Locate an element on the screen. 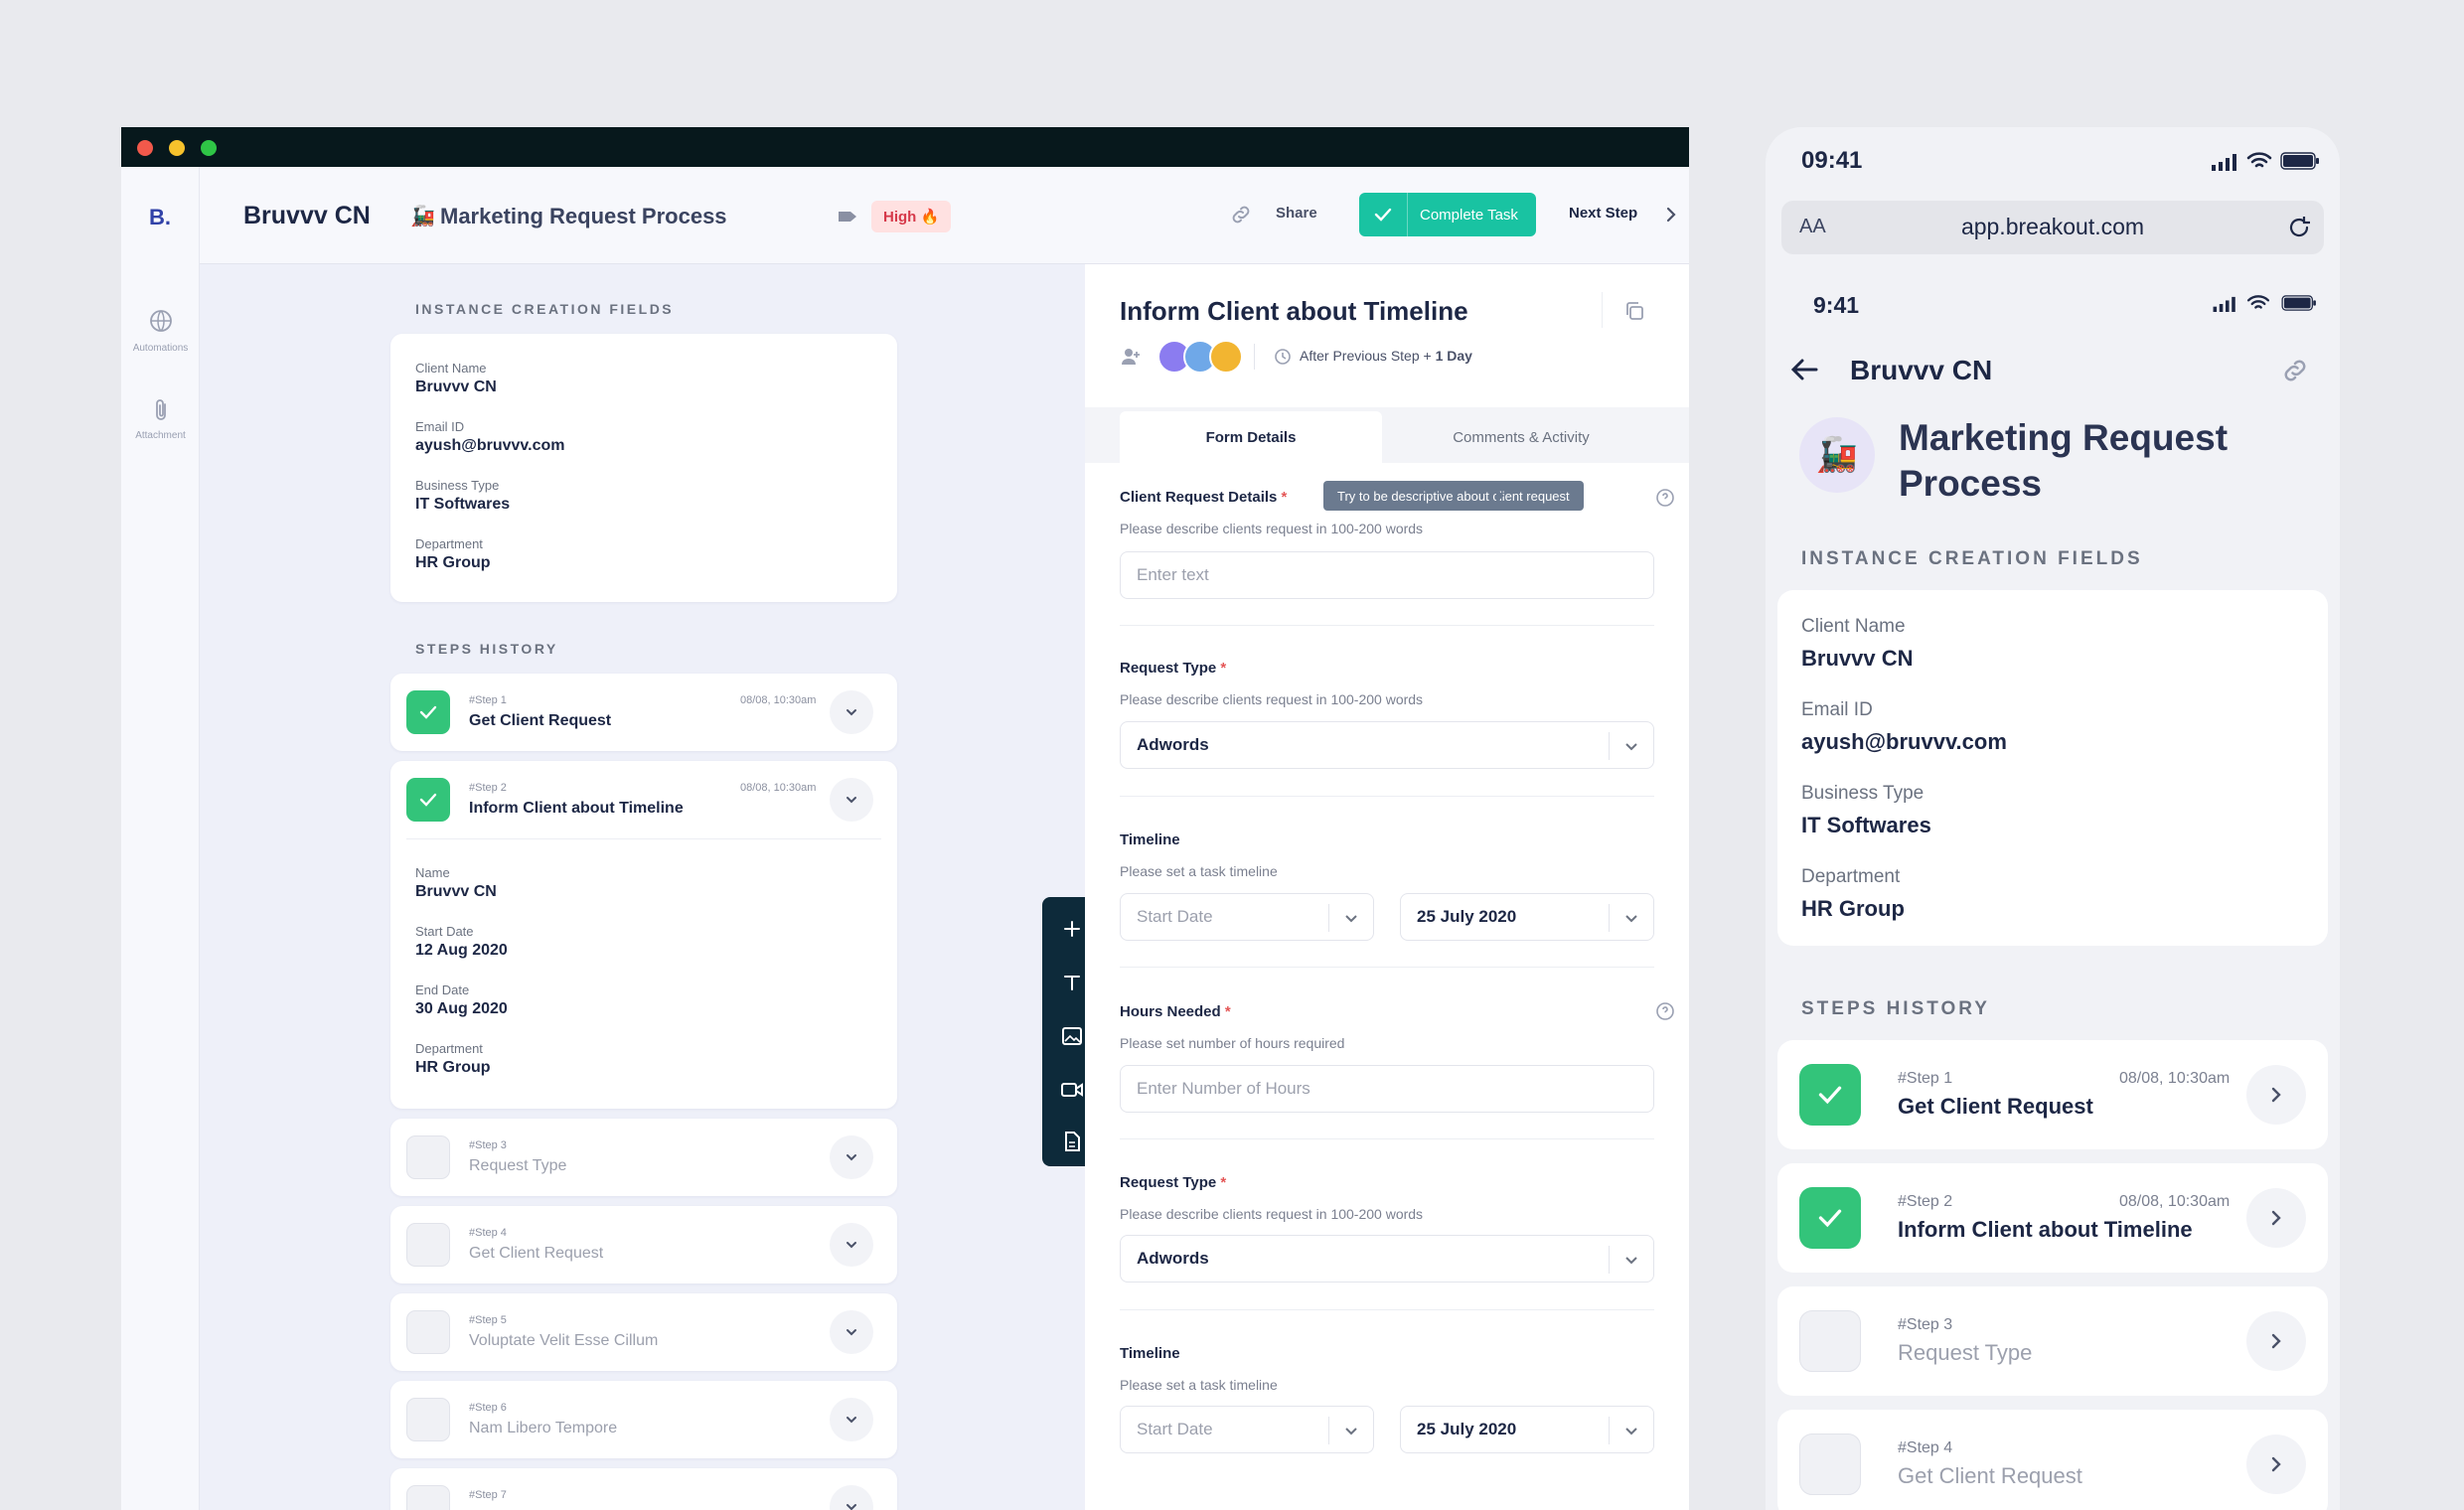  mobile-step-card: #Step 4 Get Client Request is located at coordinates (2052, 1460).